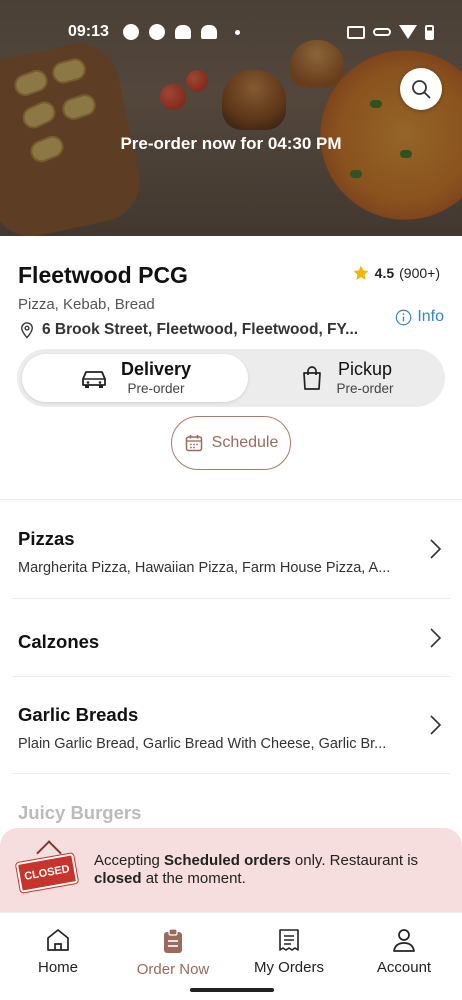  What do you see at coordinates (251, 32) in the screenshot?
I see `status-bar: 09:13` at bounding box center [251, 32].